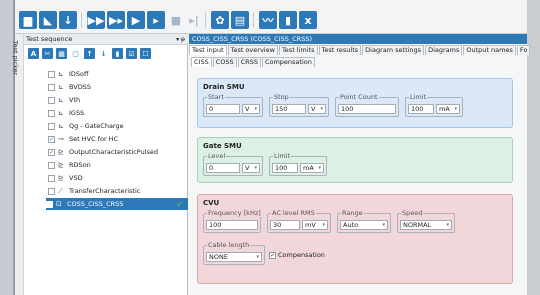 This screenshot has height=295, width=540. Describe the element at coordinates (103, 53) in the screenshot. I see `move-down-icon: ↓` at that location.